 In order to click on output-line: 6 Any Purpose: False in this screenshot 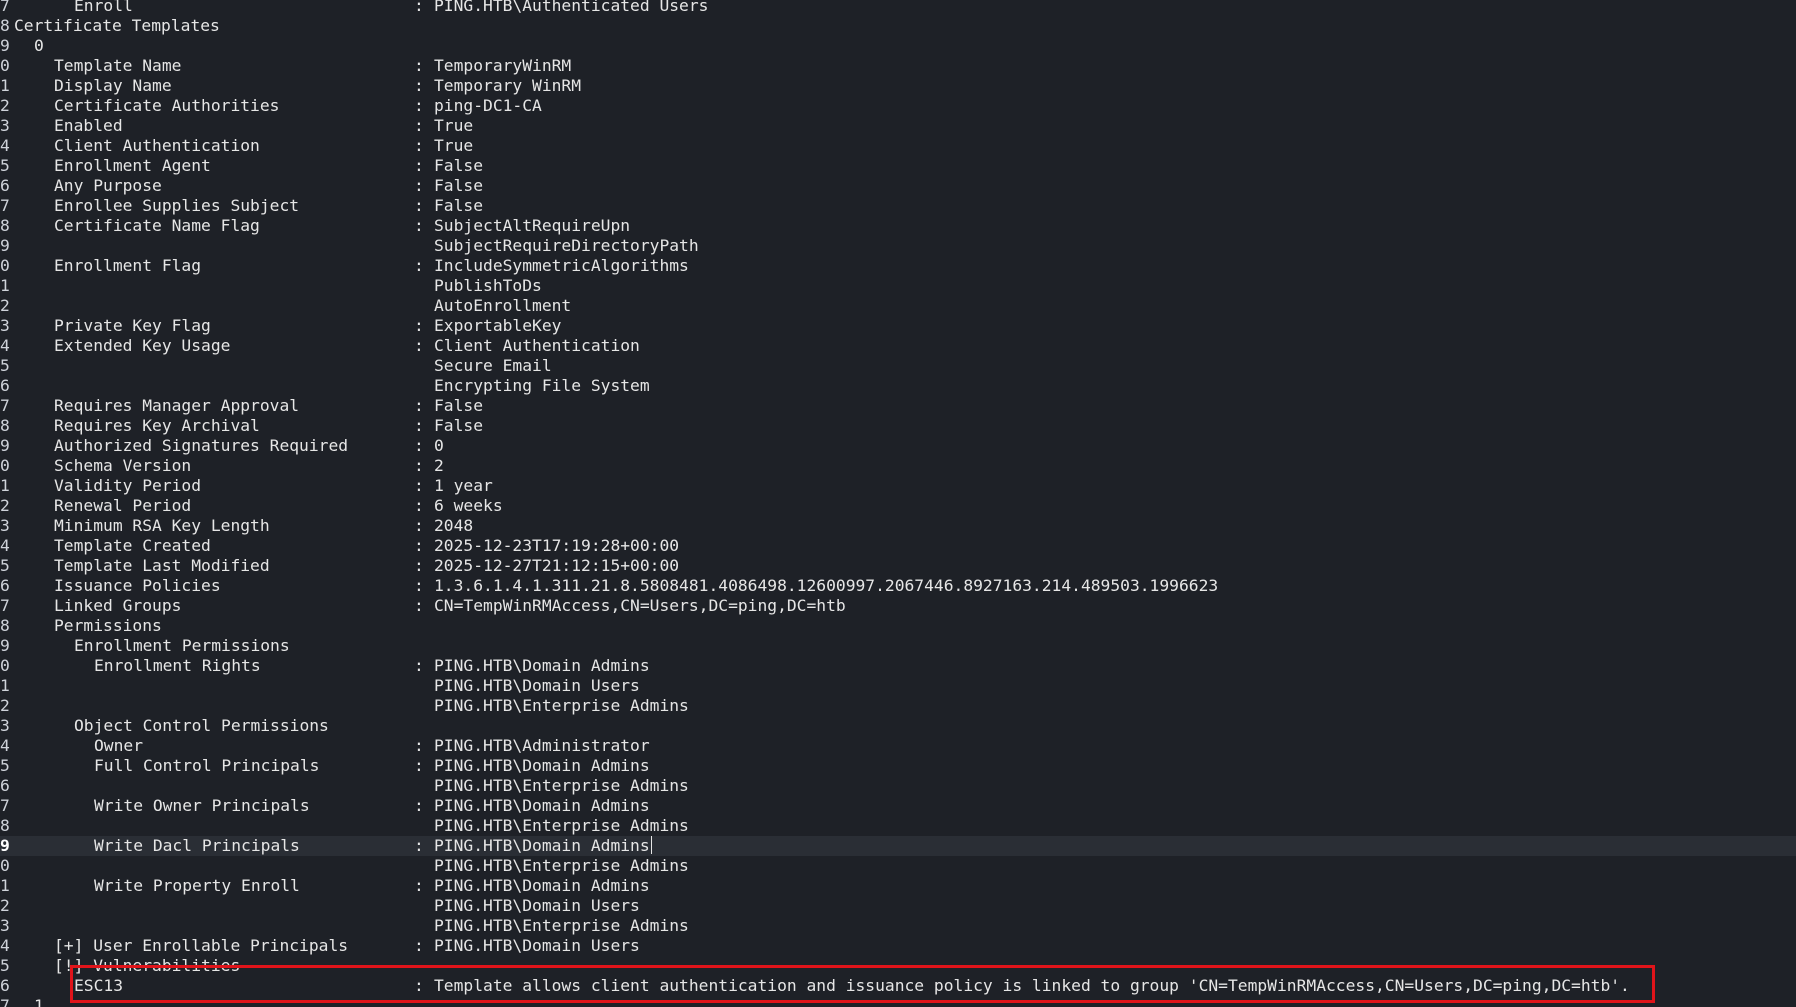, I will do `click(898, 186)`.